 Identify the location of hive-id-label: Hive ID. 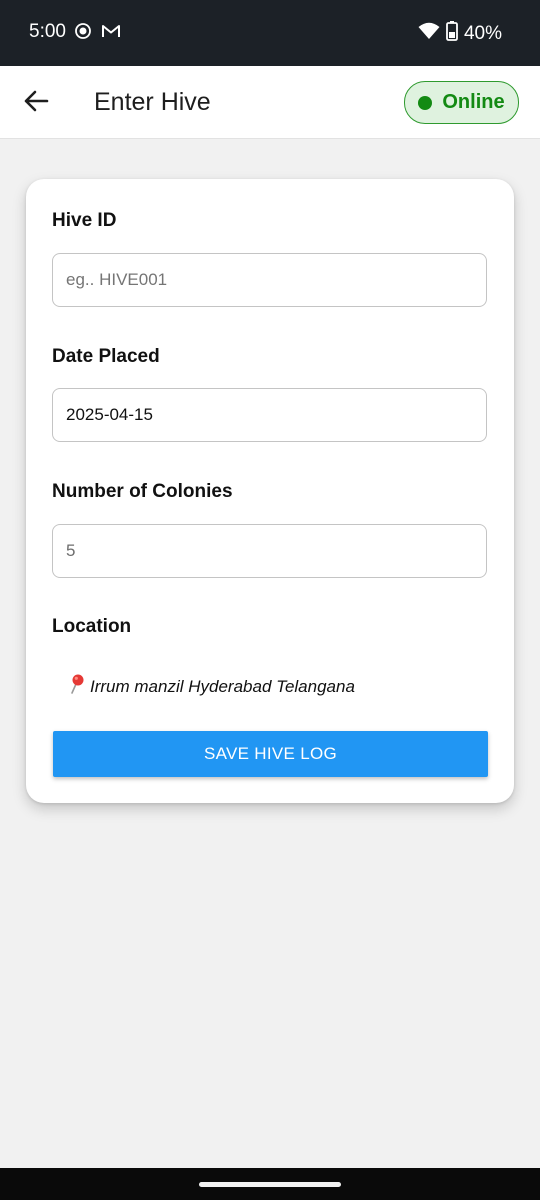
(84, 220).